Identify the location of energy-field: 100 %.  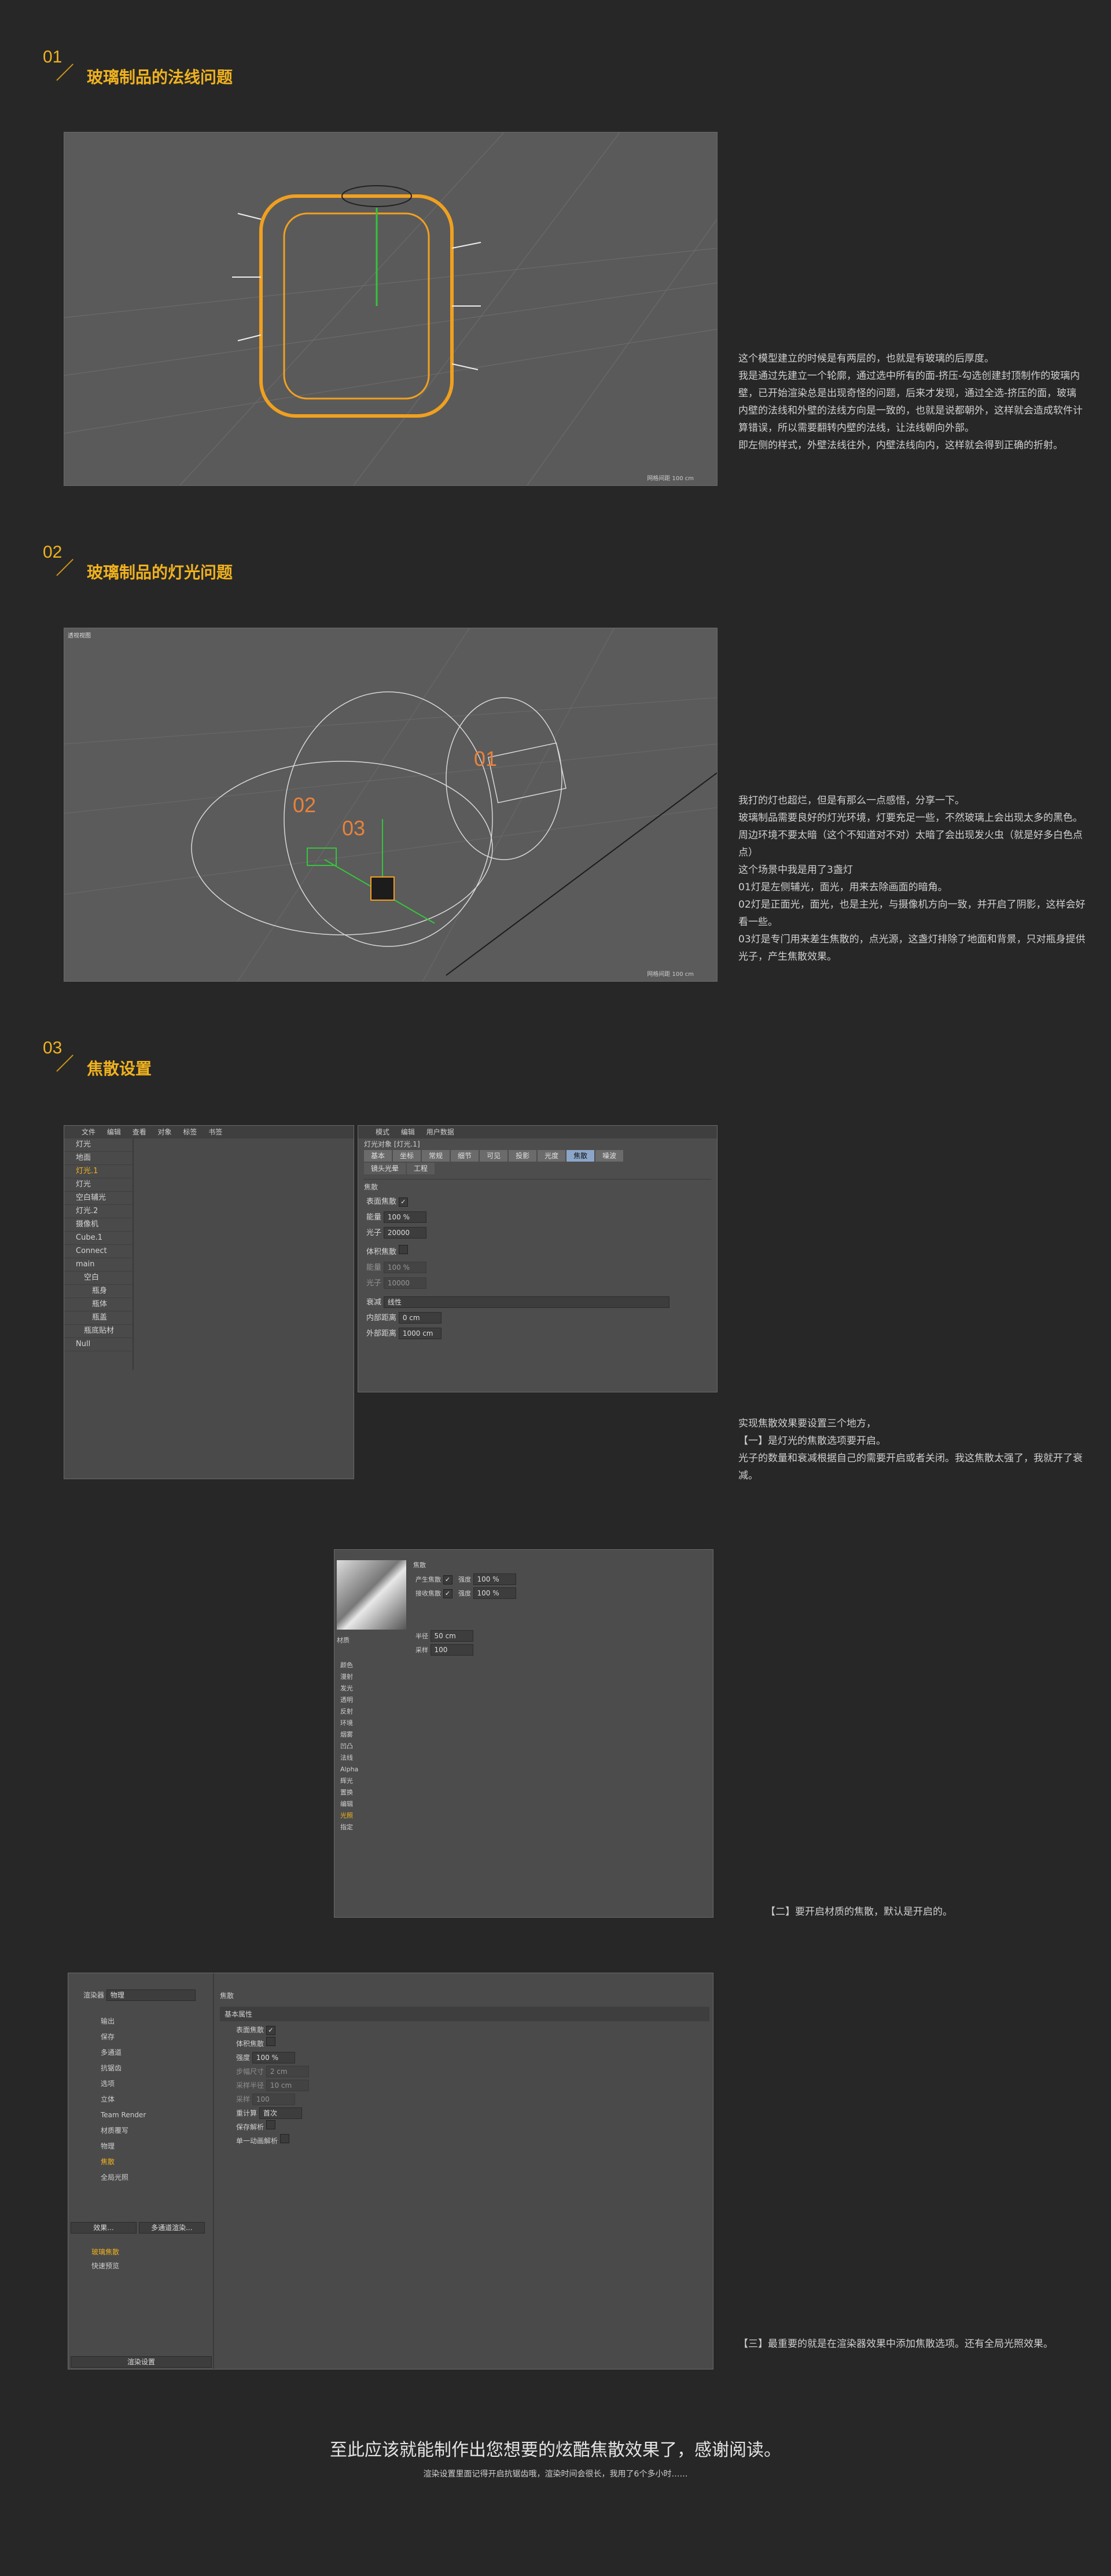
(404, 1217).